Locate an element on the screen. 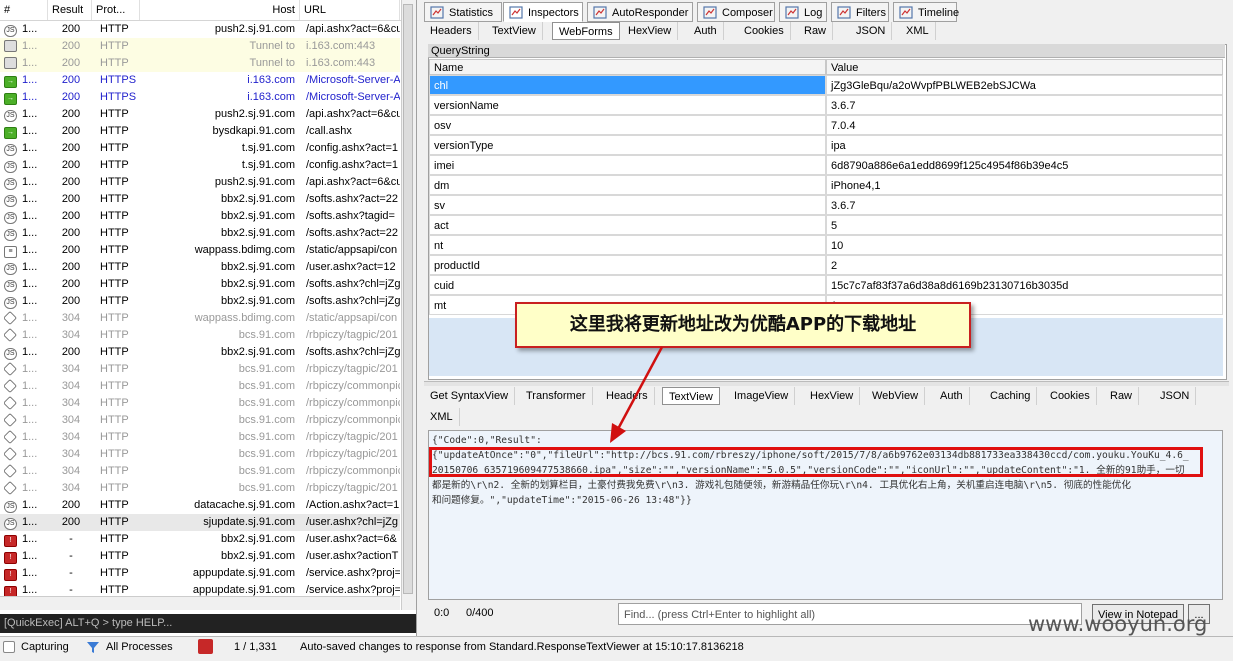  response-tab-xml: XML is located at coordinates (442, 417).